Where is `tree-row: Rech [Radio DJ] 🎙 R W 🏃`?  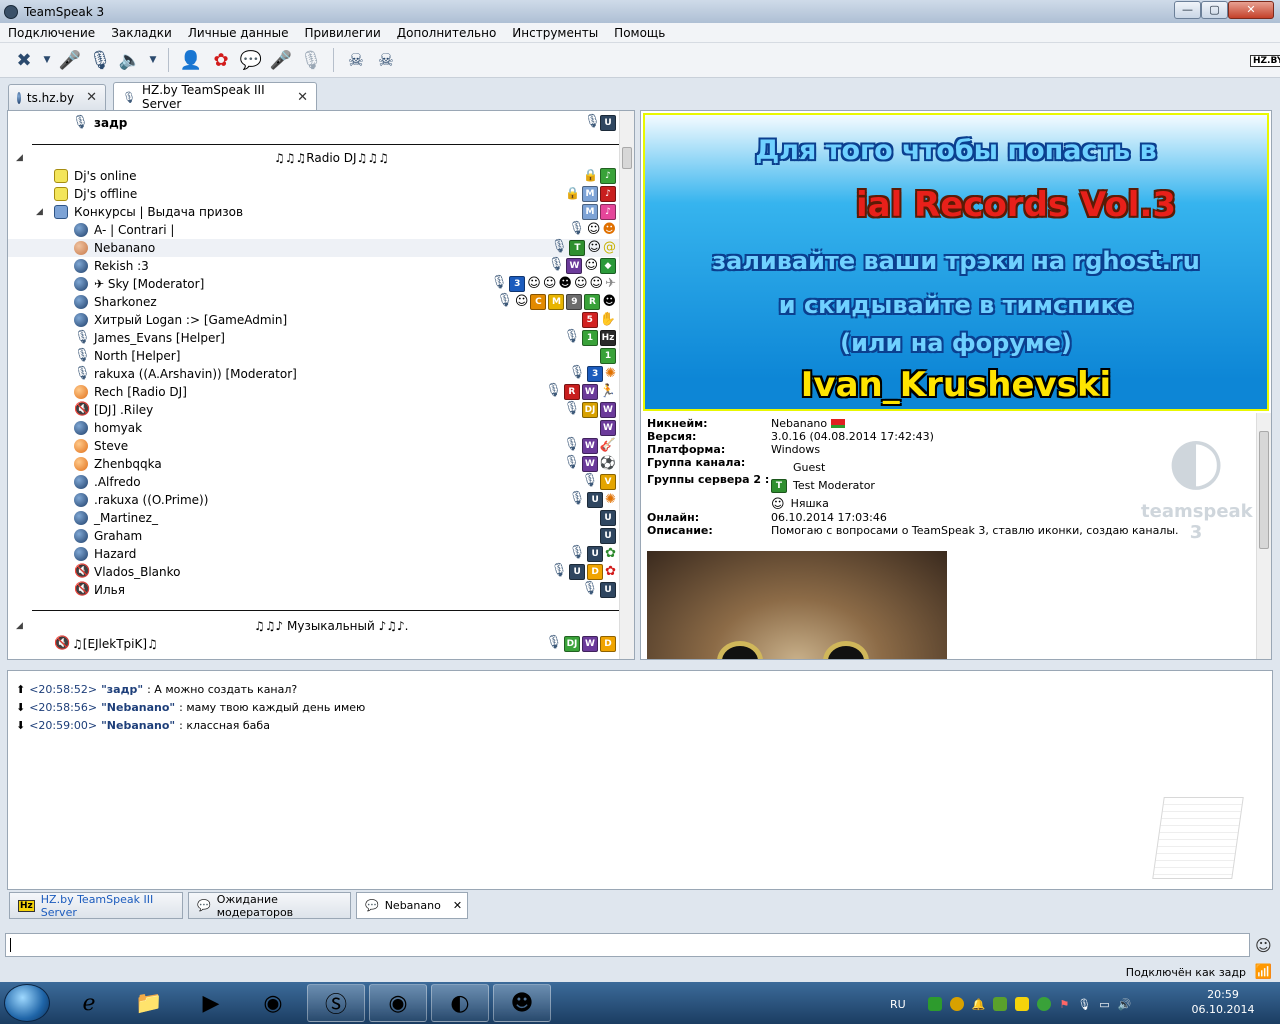 tree-row: Rech [Radio DJ] 🎙 R W 🏃 is located at coordinates (314, 392).